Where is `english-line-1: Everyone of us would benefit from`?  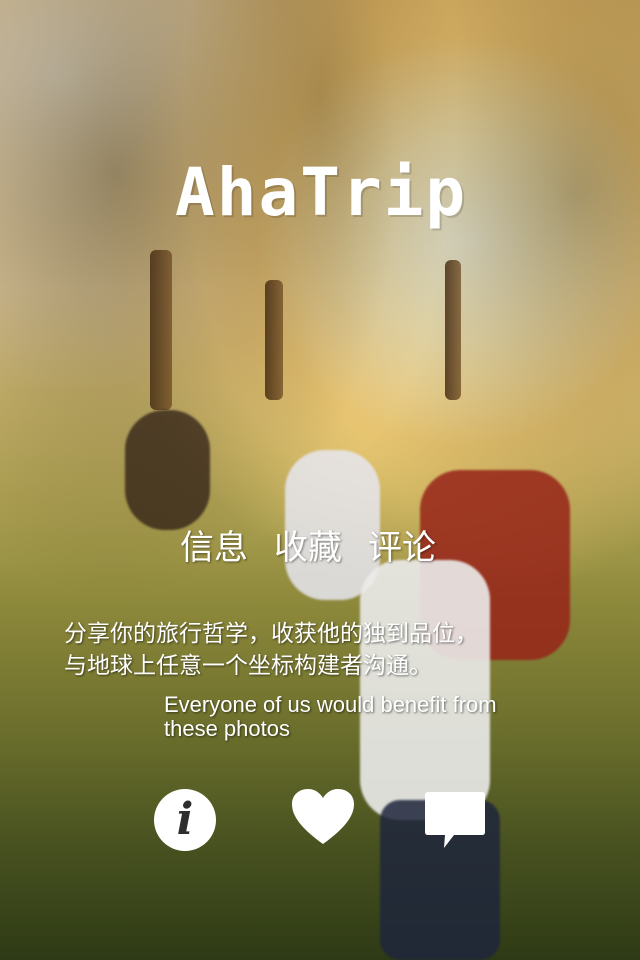 english-line-1: Everyone of us would benefit from is located at coordinates (330, 704).